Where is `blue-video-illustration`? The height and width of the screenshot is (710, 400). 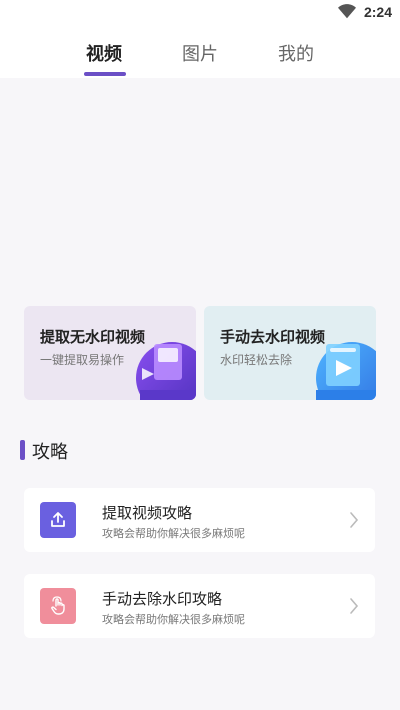 blue-video-illustration is located at coordinates (346, 371).